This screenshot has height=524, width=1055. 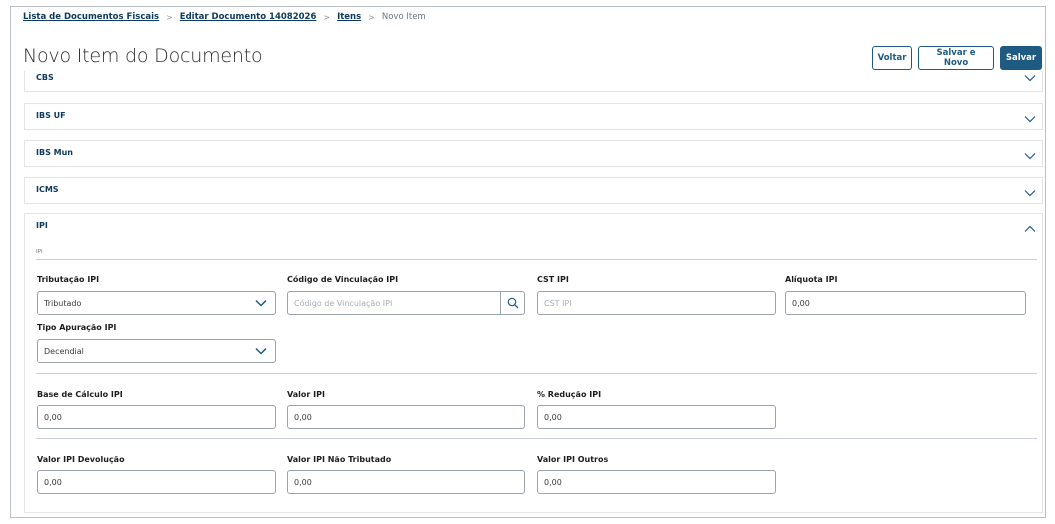 I want to click on panel-icms-label: ICMS, so click(x=47, y=189).